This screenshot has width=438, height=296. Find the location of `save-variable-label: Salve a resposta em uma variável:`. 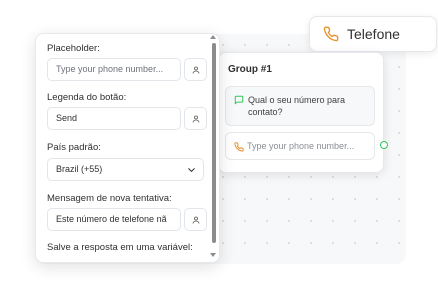

save-variable-label: Salve a resposta em uma variável: is located at coordinates (120, 247).